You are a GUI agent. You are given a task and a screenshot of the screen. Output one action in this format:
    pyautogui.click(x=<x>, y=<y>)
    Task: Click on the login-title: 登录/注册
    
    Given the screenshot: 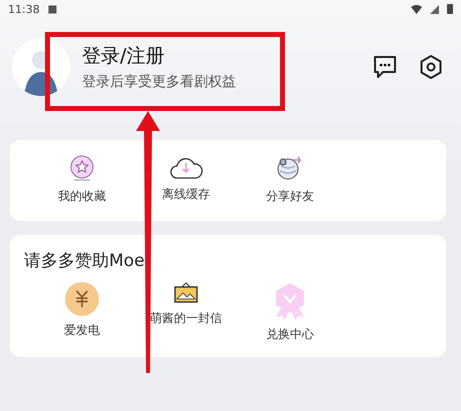 What is the action you would take?
    pyautogui.click(x=217, y=56)
    